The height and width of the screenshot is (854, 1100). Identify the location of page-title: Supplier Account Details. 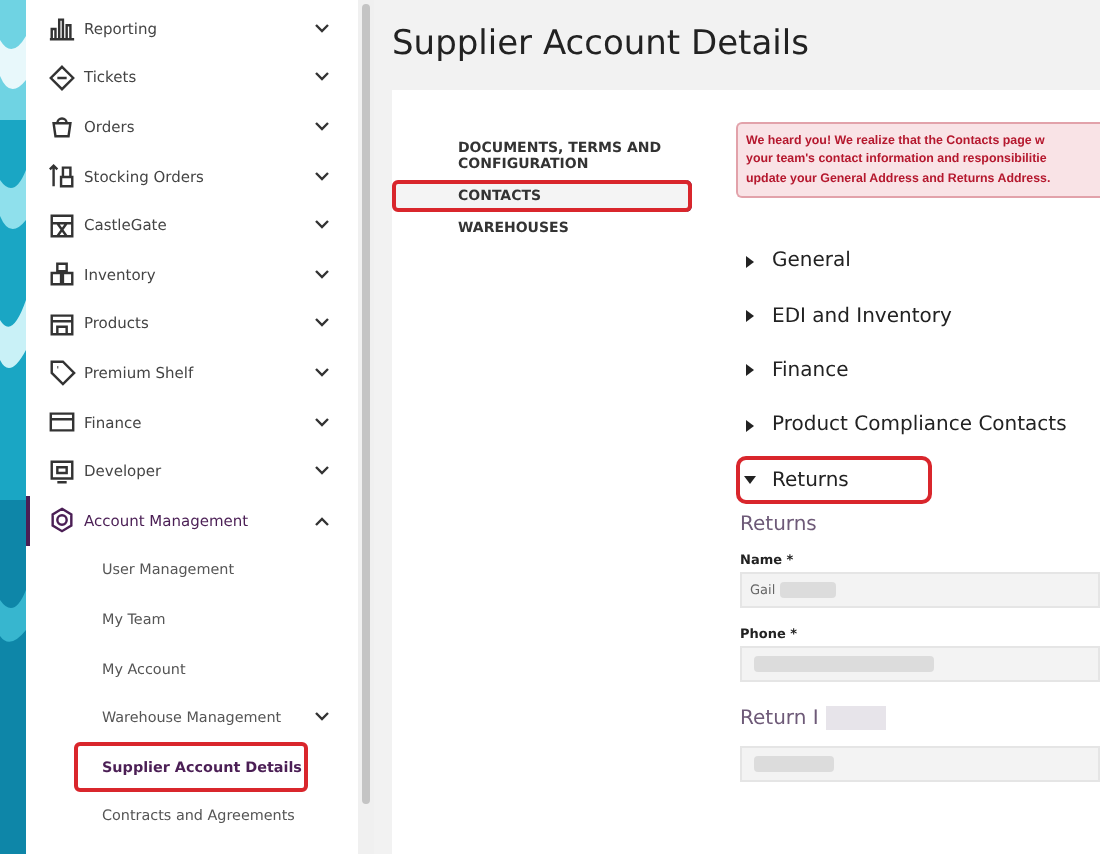
(601, 44).